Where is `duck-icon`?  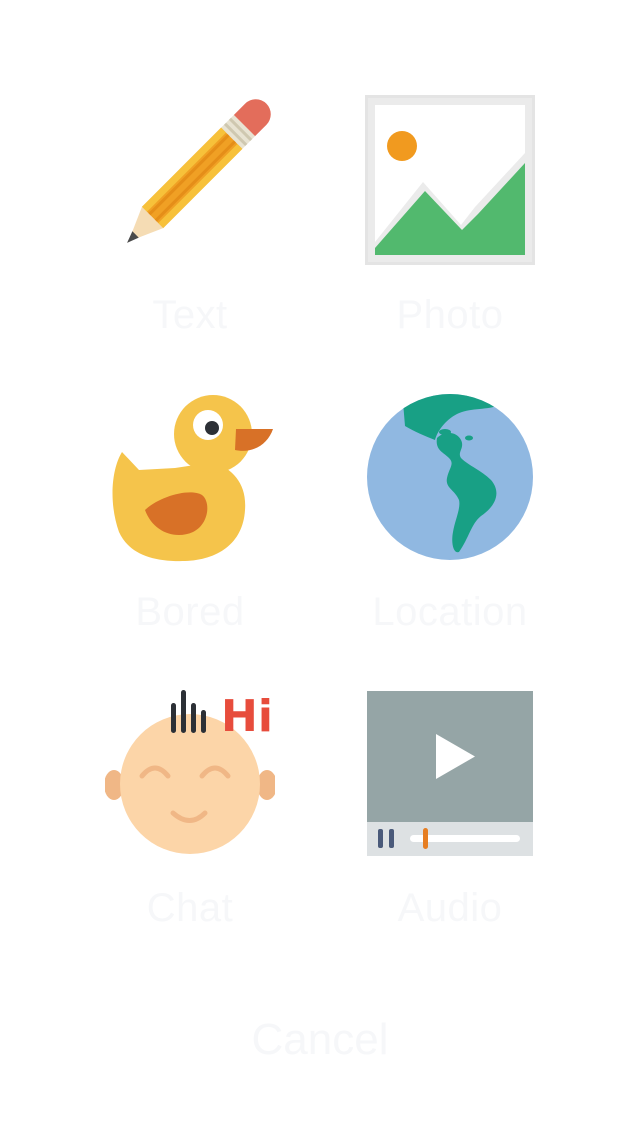 duck-icon is located at coordinates (192, 478).